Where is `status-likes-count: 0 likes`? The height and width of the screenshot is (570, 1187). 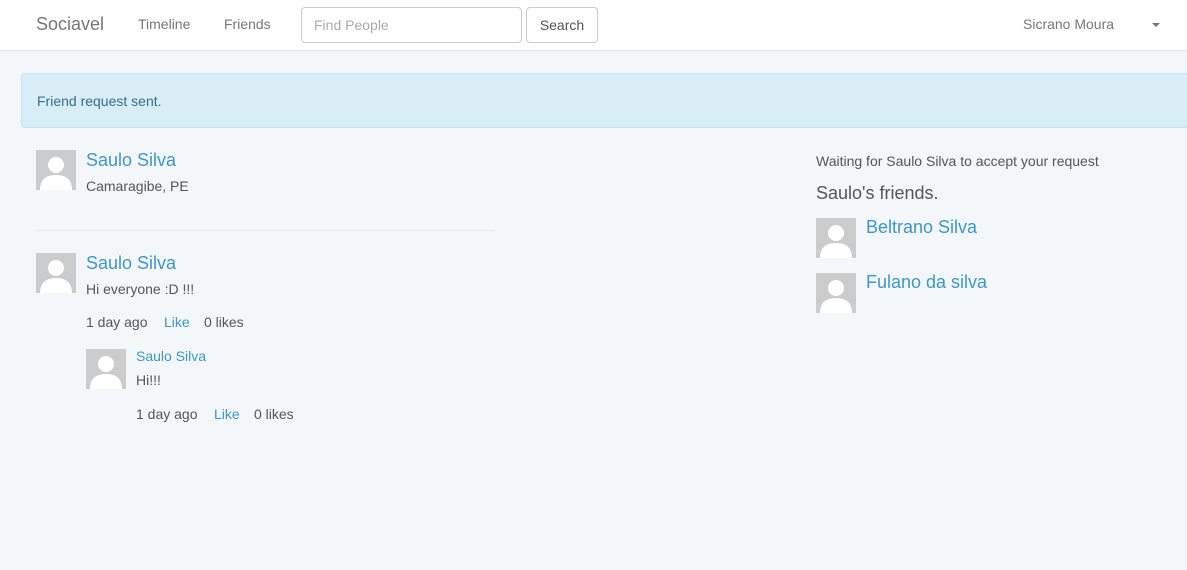 status-likes-count: 0 likes is located at coordinates (224, 322).